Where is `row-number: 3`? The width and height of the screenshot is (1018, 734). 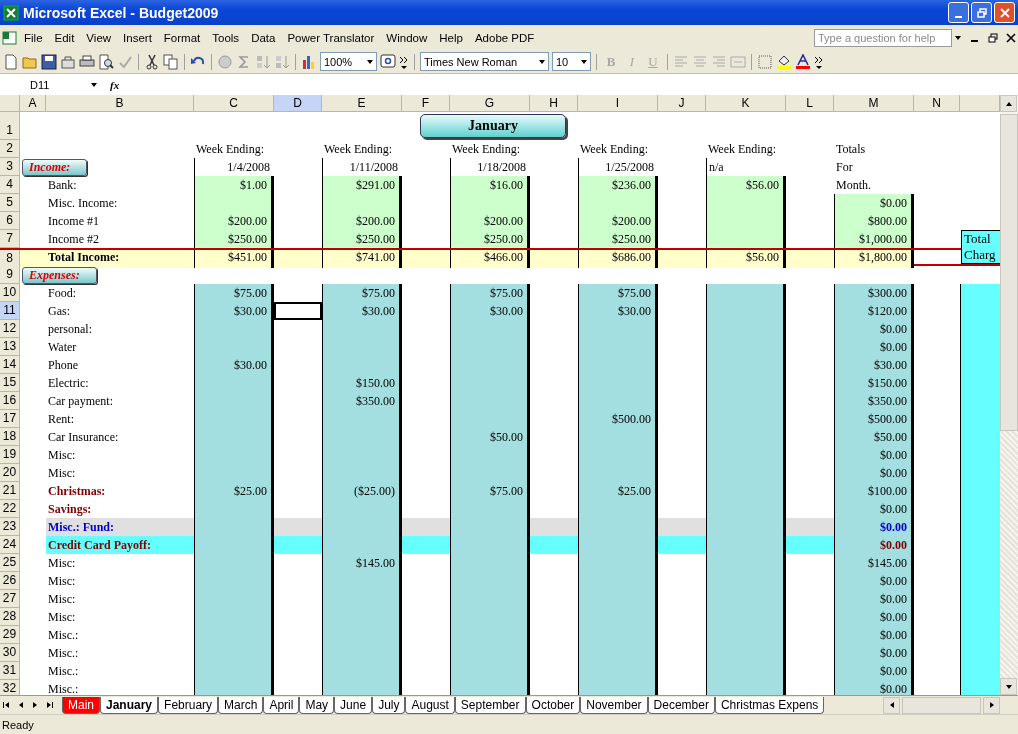 row-number: 3 is located at coordinates (10, 167).